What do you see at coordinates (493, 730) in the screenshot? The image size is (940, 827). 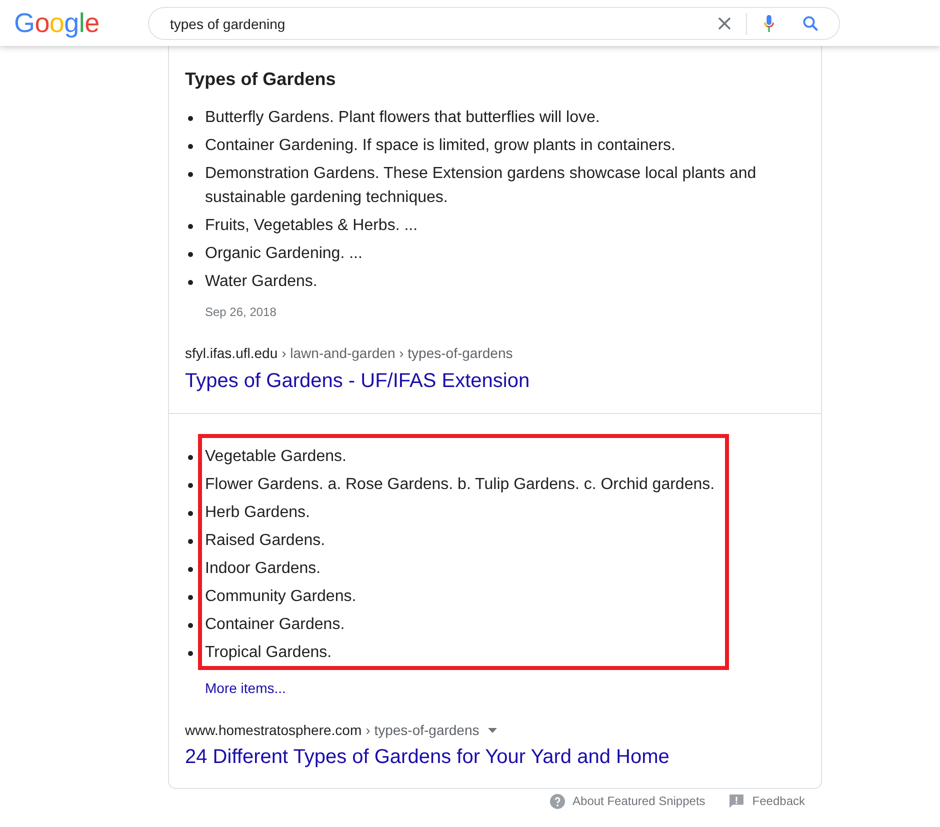 I see `caret-icon` at bounding box center [493, 730].